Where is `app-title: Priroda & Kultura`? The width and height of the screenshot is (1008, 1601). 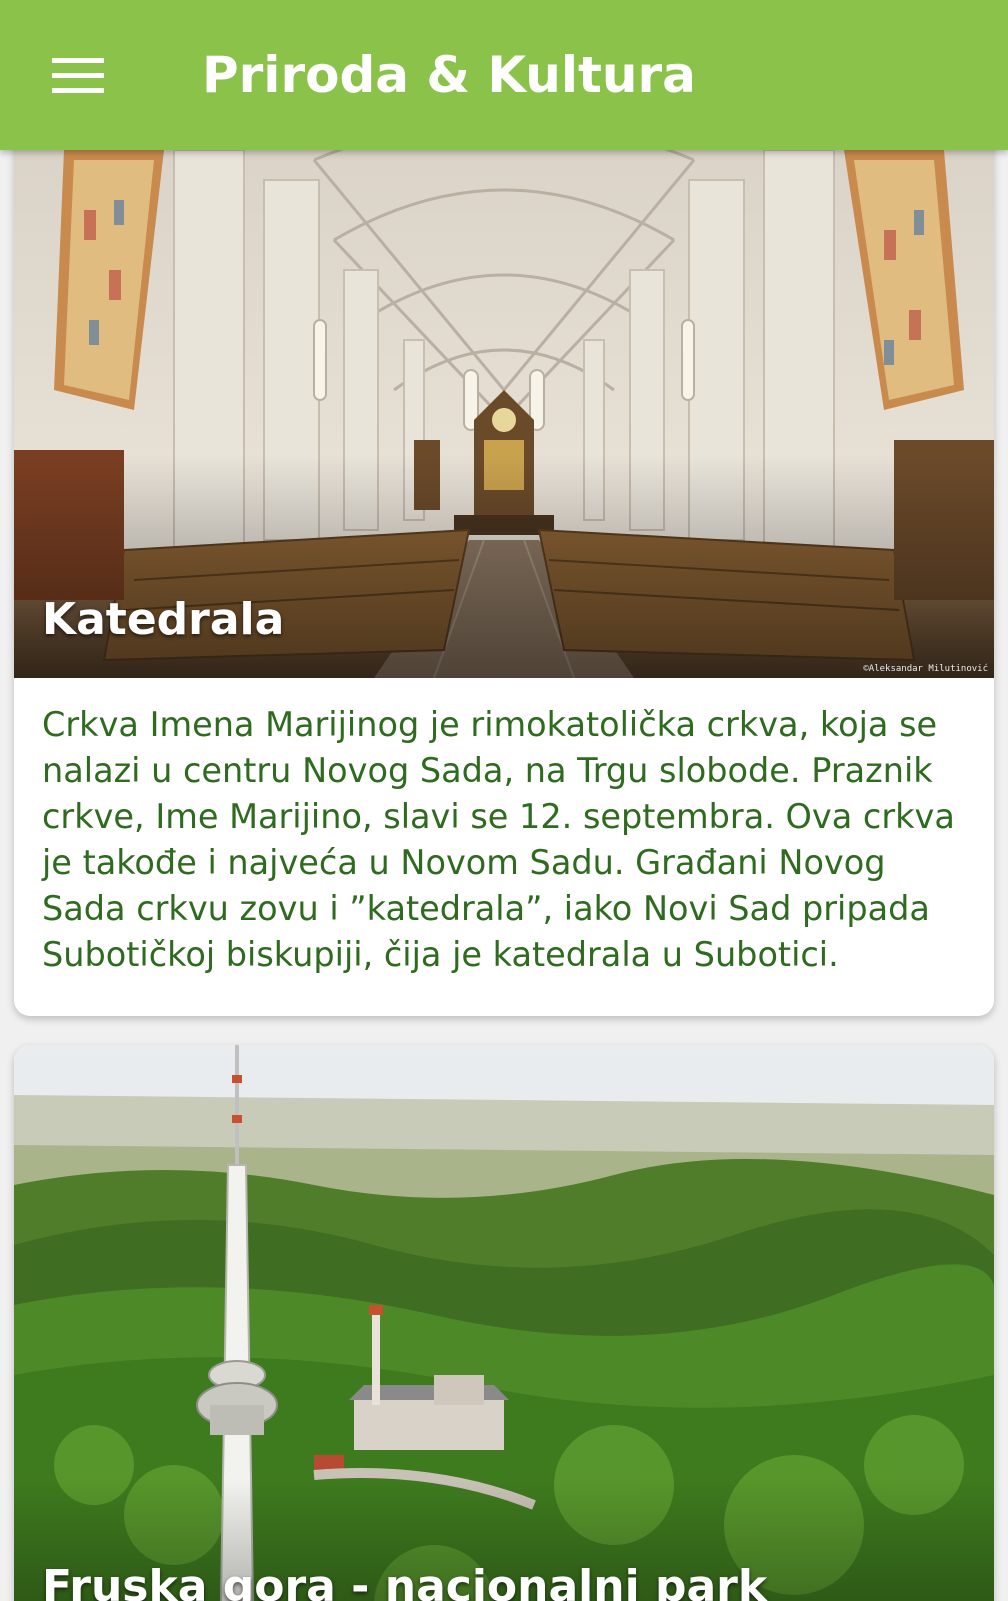
app-title: Priroda & Kultura is located at coordinates (449, 75).